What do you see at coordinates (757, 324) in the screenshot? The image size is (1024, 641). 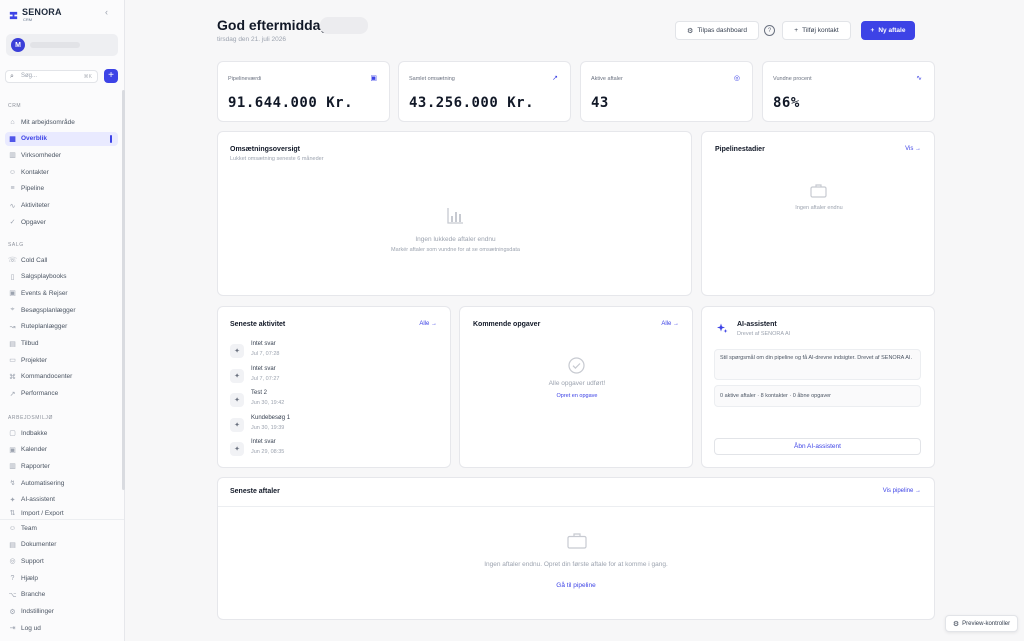 I see `ai-title: AI-assistent` at bounding box center [757, 324].